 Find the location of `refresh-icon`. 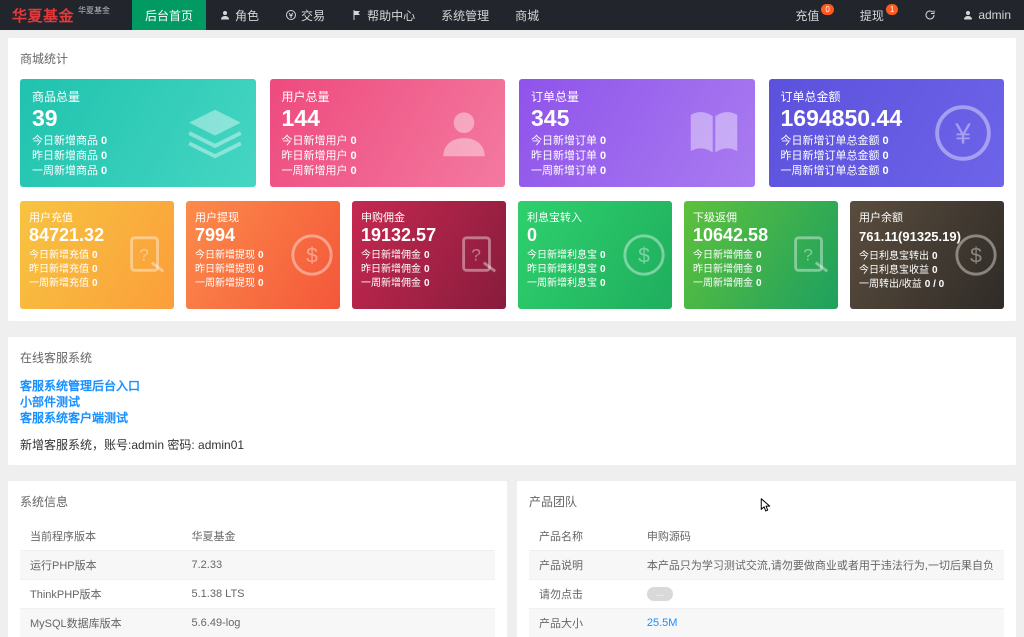

refresh-icon is located at coordinates (930, 15).